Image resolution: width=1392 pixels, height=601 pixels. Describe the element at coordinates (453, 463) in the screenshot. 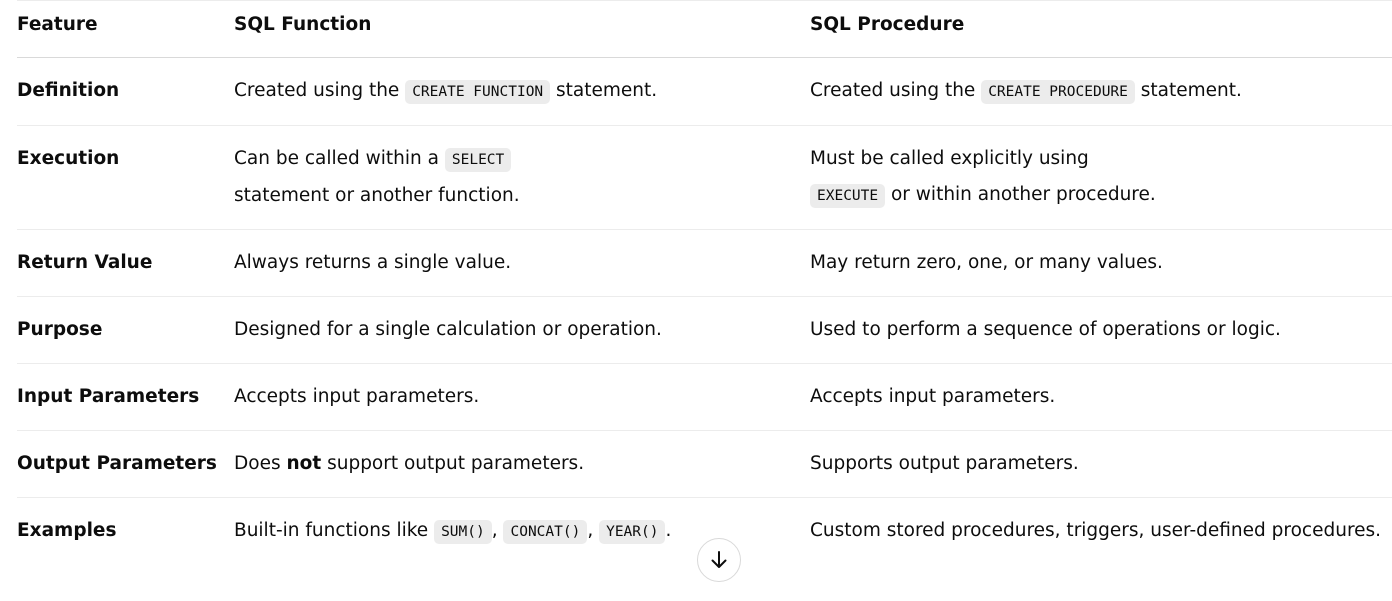

I see `cell-text: support output parameters.` at that location.